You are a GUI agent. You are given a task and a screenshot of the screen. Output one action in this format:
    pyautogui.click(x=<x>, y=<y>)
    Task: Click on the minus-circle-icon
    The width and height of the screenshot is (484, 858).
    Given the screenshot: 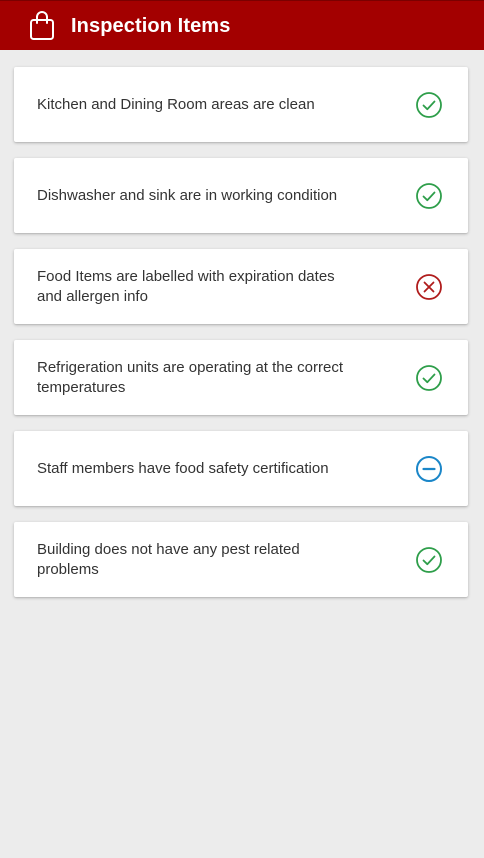 What is the action you would take?
    pyautogui.click(x=429, y=469)
    